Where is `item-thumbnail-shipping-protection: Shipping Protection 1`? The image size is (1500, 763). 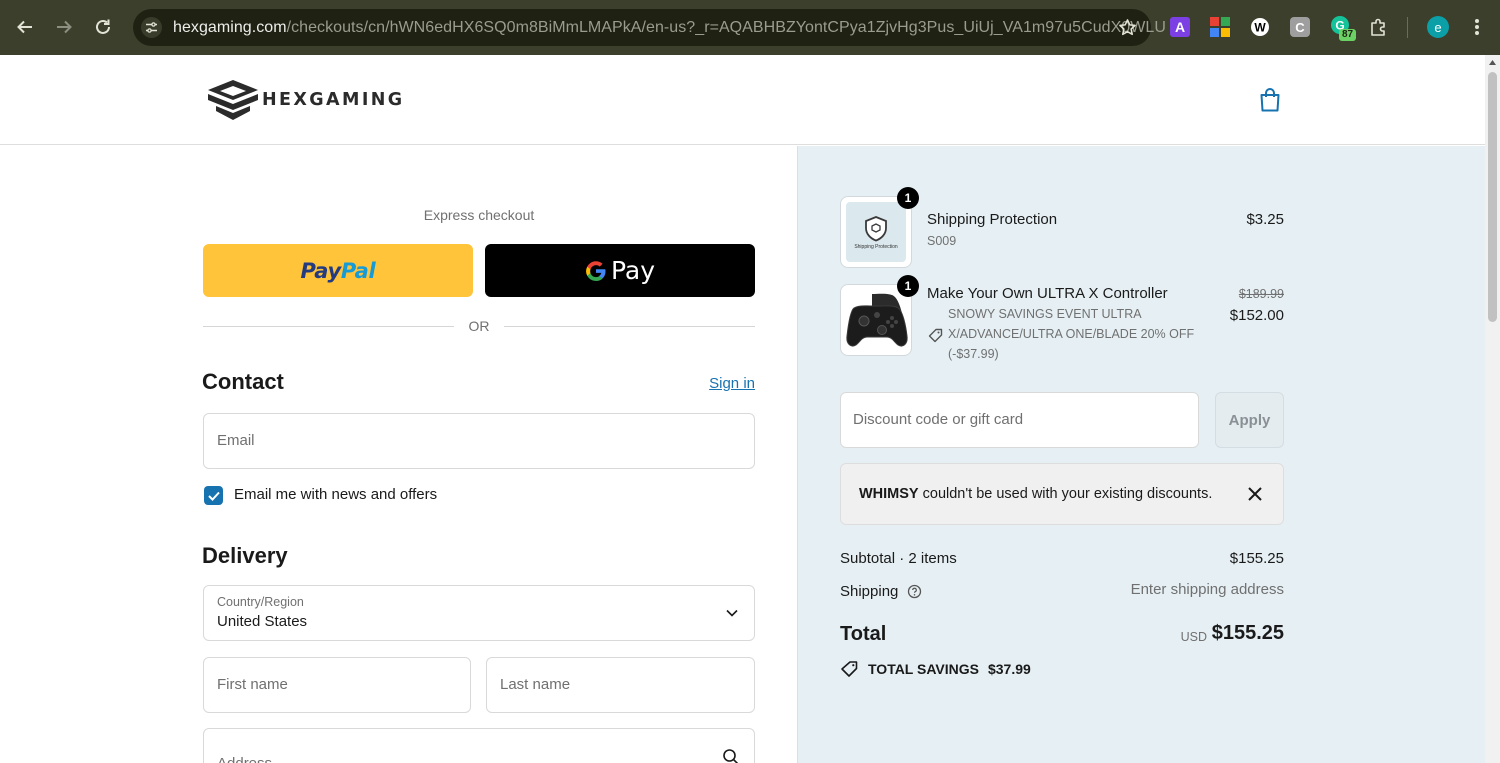
item-thumbnail-shipping-protection: Shipping Protection 1 is located at coordinates (879, 227).